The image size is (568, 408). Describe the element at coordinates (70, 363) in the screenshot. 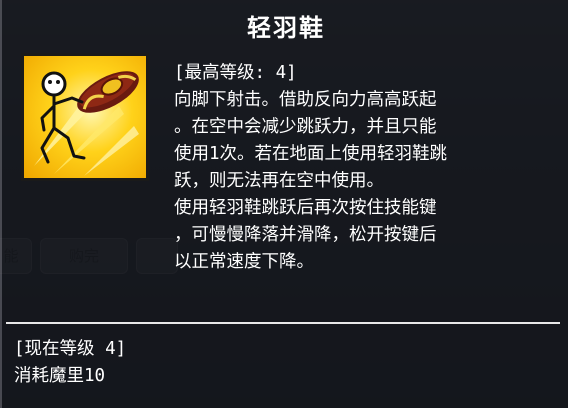

I see `current-level-section: [现在等级 4] 消耗魔里10` at that location.